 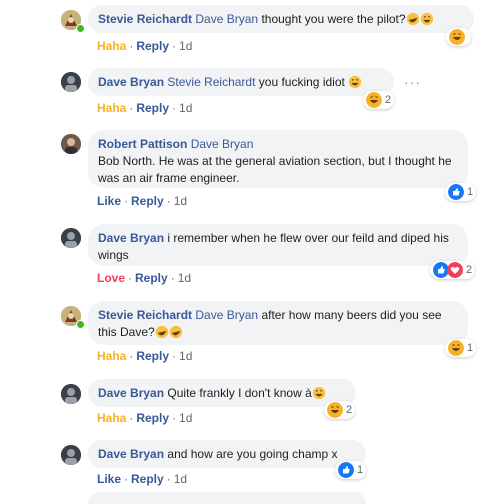 What do you see at coordinates (211, 82) in the screenshot?
I see `comment-mention: Stevie Reichardt` at bounding box center [211, 82].